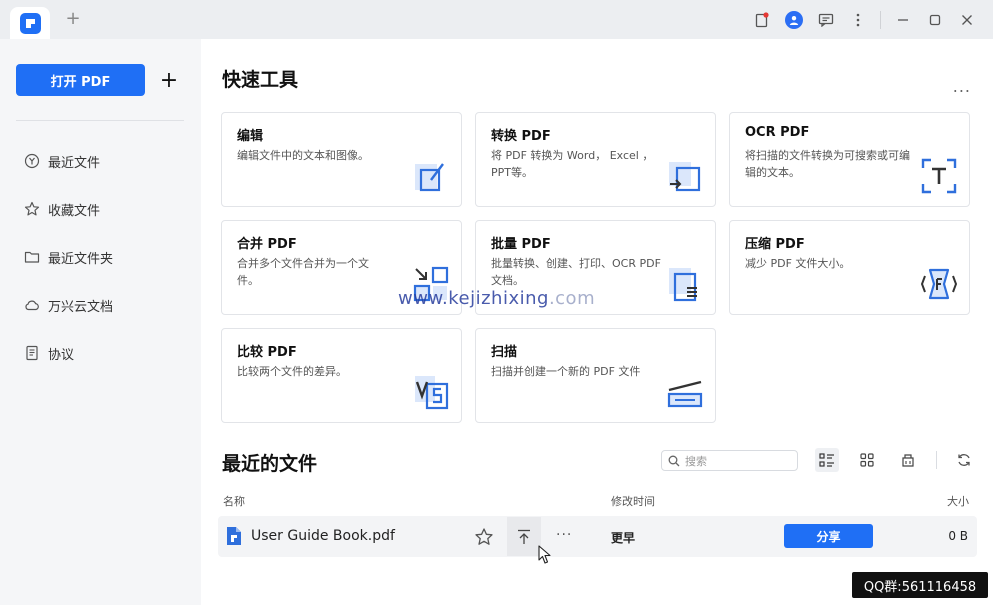  Describe the element at coordinates (32, 305) in the screenshot. I see `cloud-icon` at that location.